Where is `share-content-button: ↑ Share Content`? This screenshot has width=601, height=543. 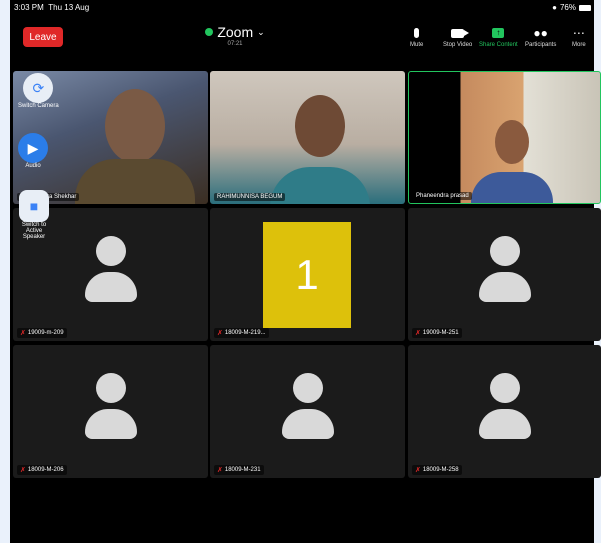 share-content-button: ↑ Share Content is located at coordinates (498, 36).